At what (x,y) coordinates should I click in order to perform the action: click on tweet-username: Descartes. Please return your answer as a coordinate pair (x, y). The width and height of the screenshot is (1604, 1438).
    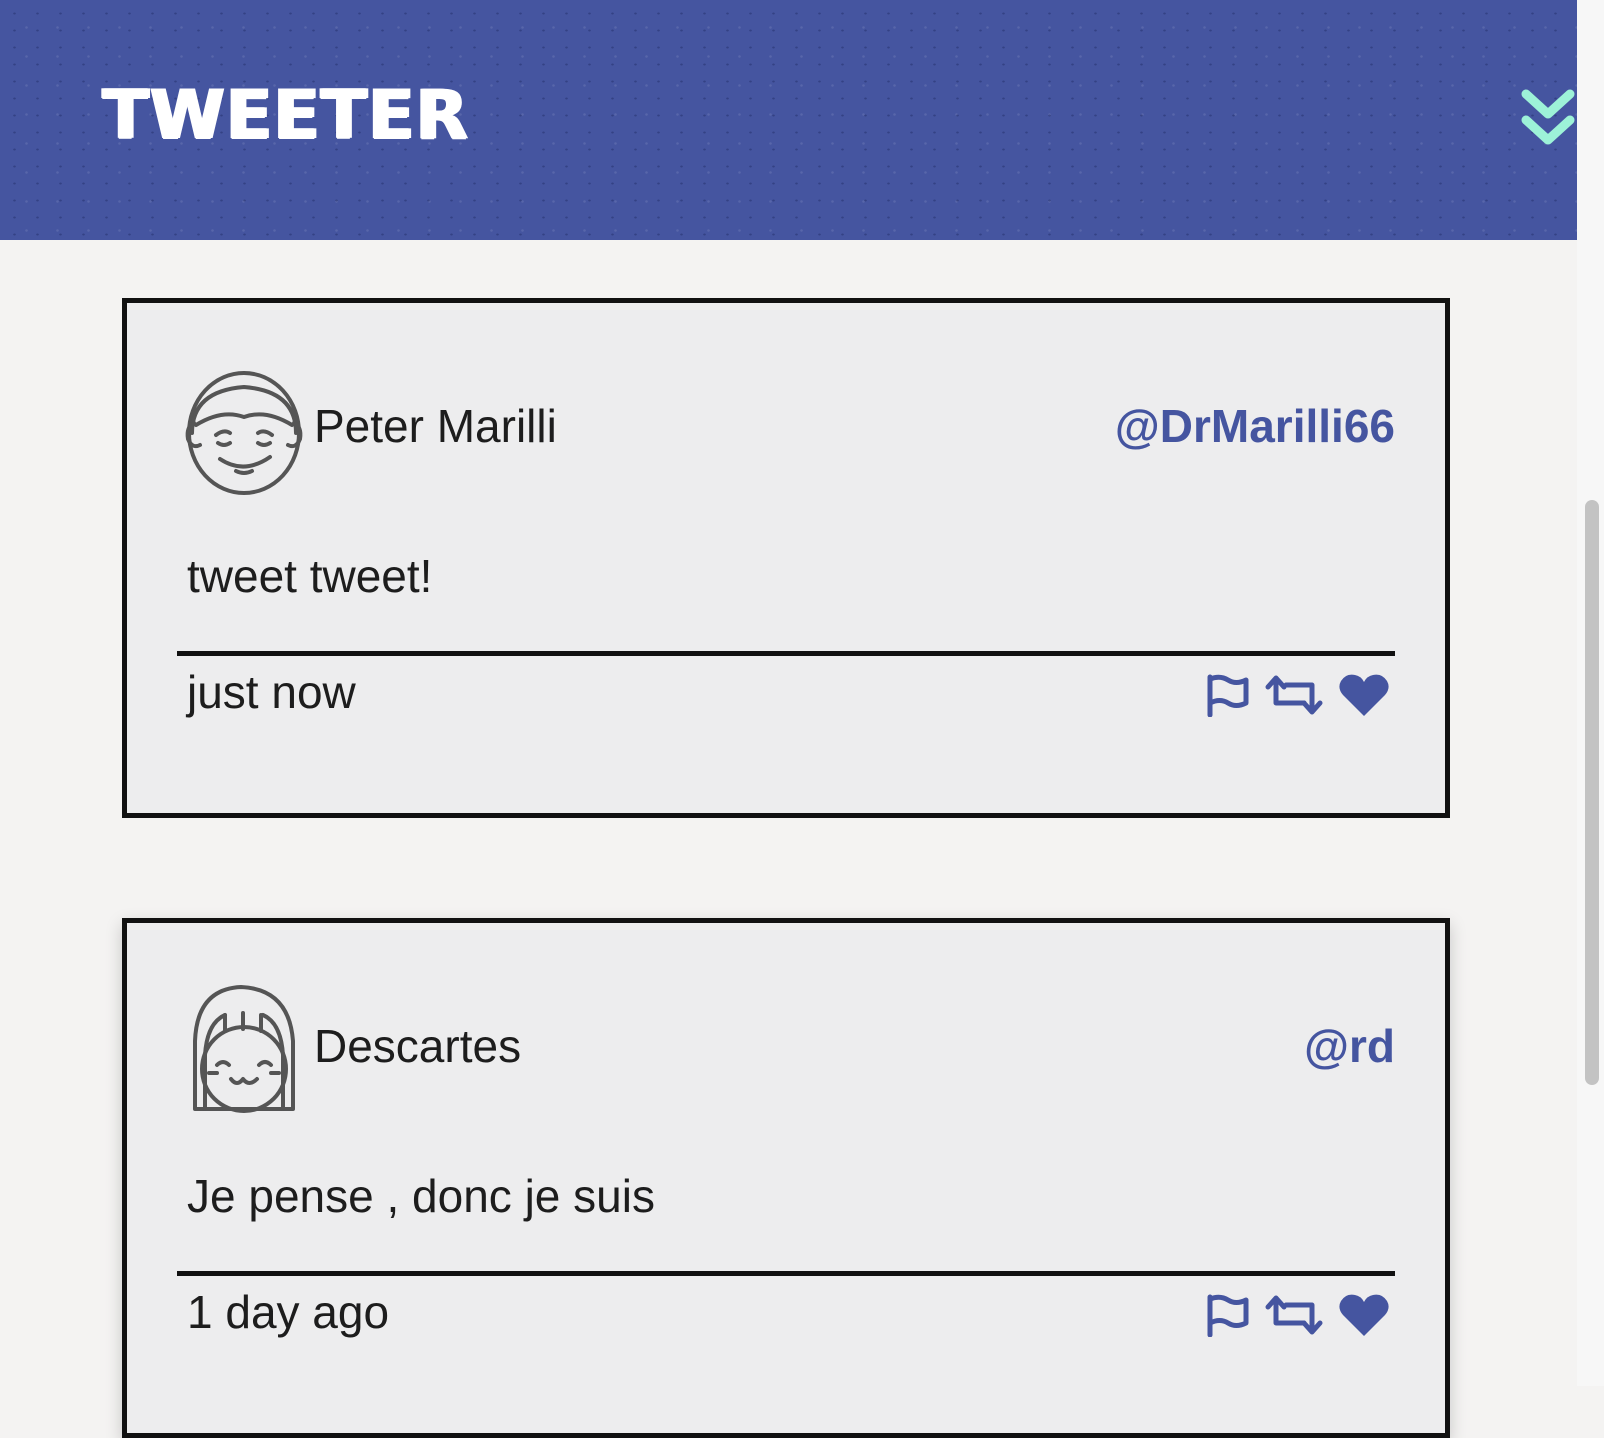
    Looking at the image, I should click on (418, 1046).